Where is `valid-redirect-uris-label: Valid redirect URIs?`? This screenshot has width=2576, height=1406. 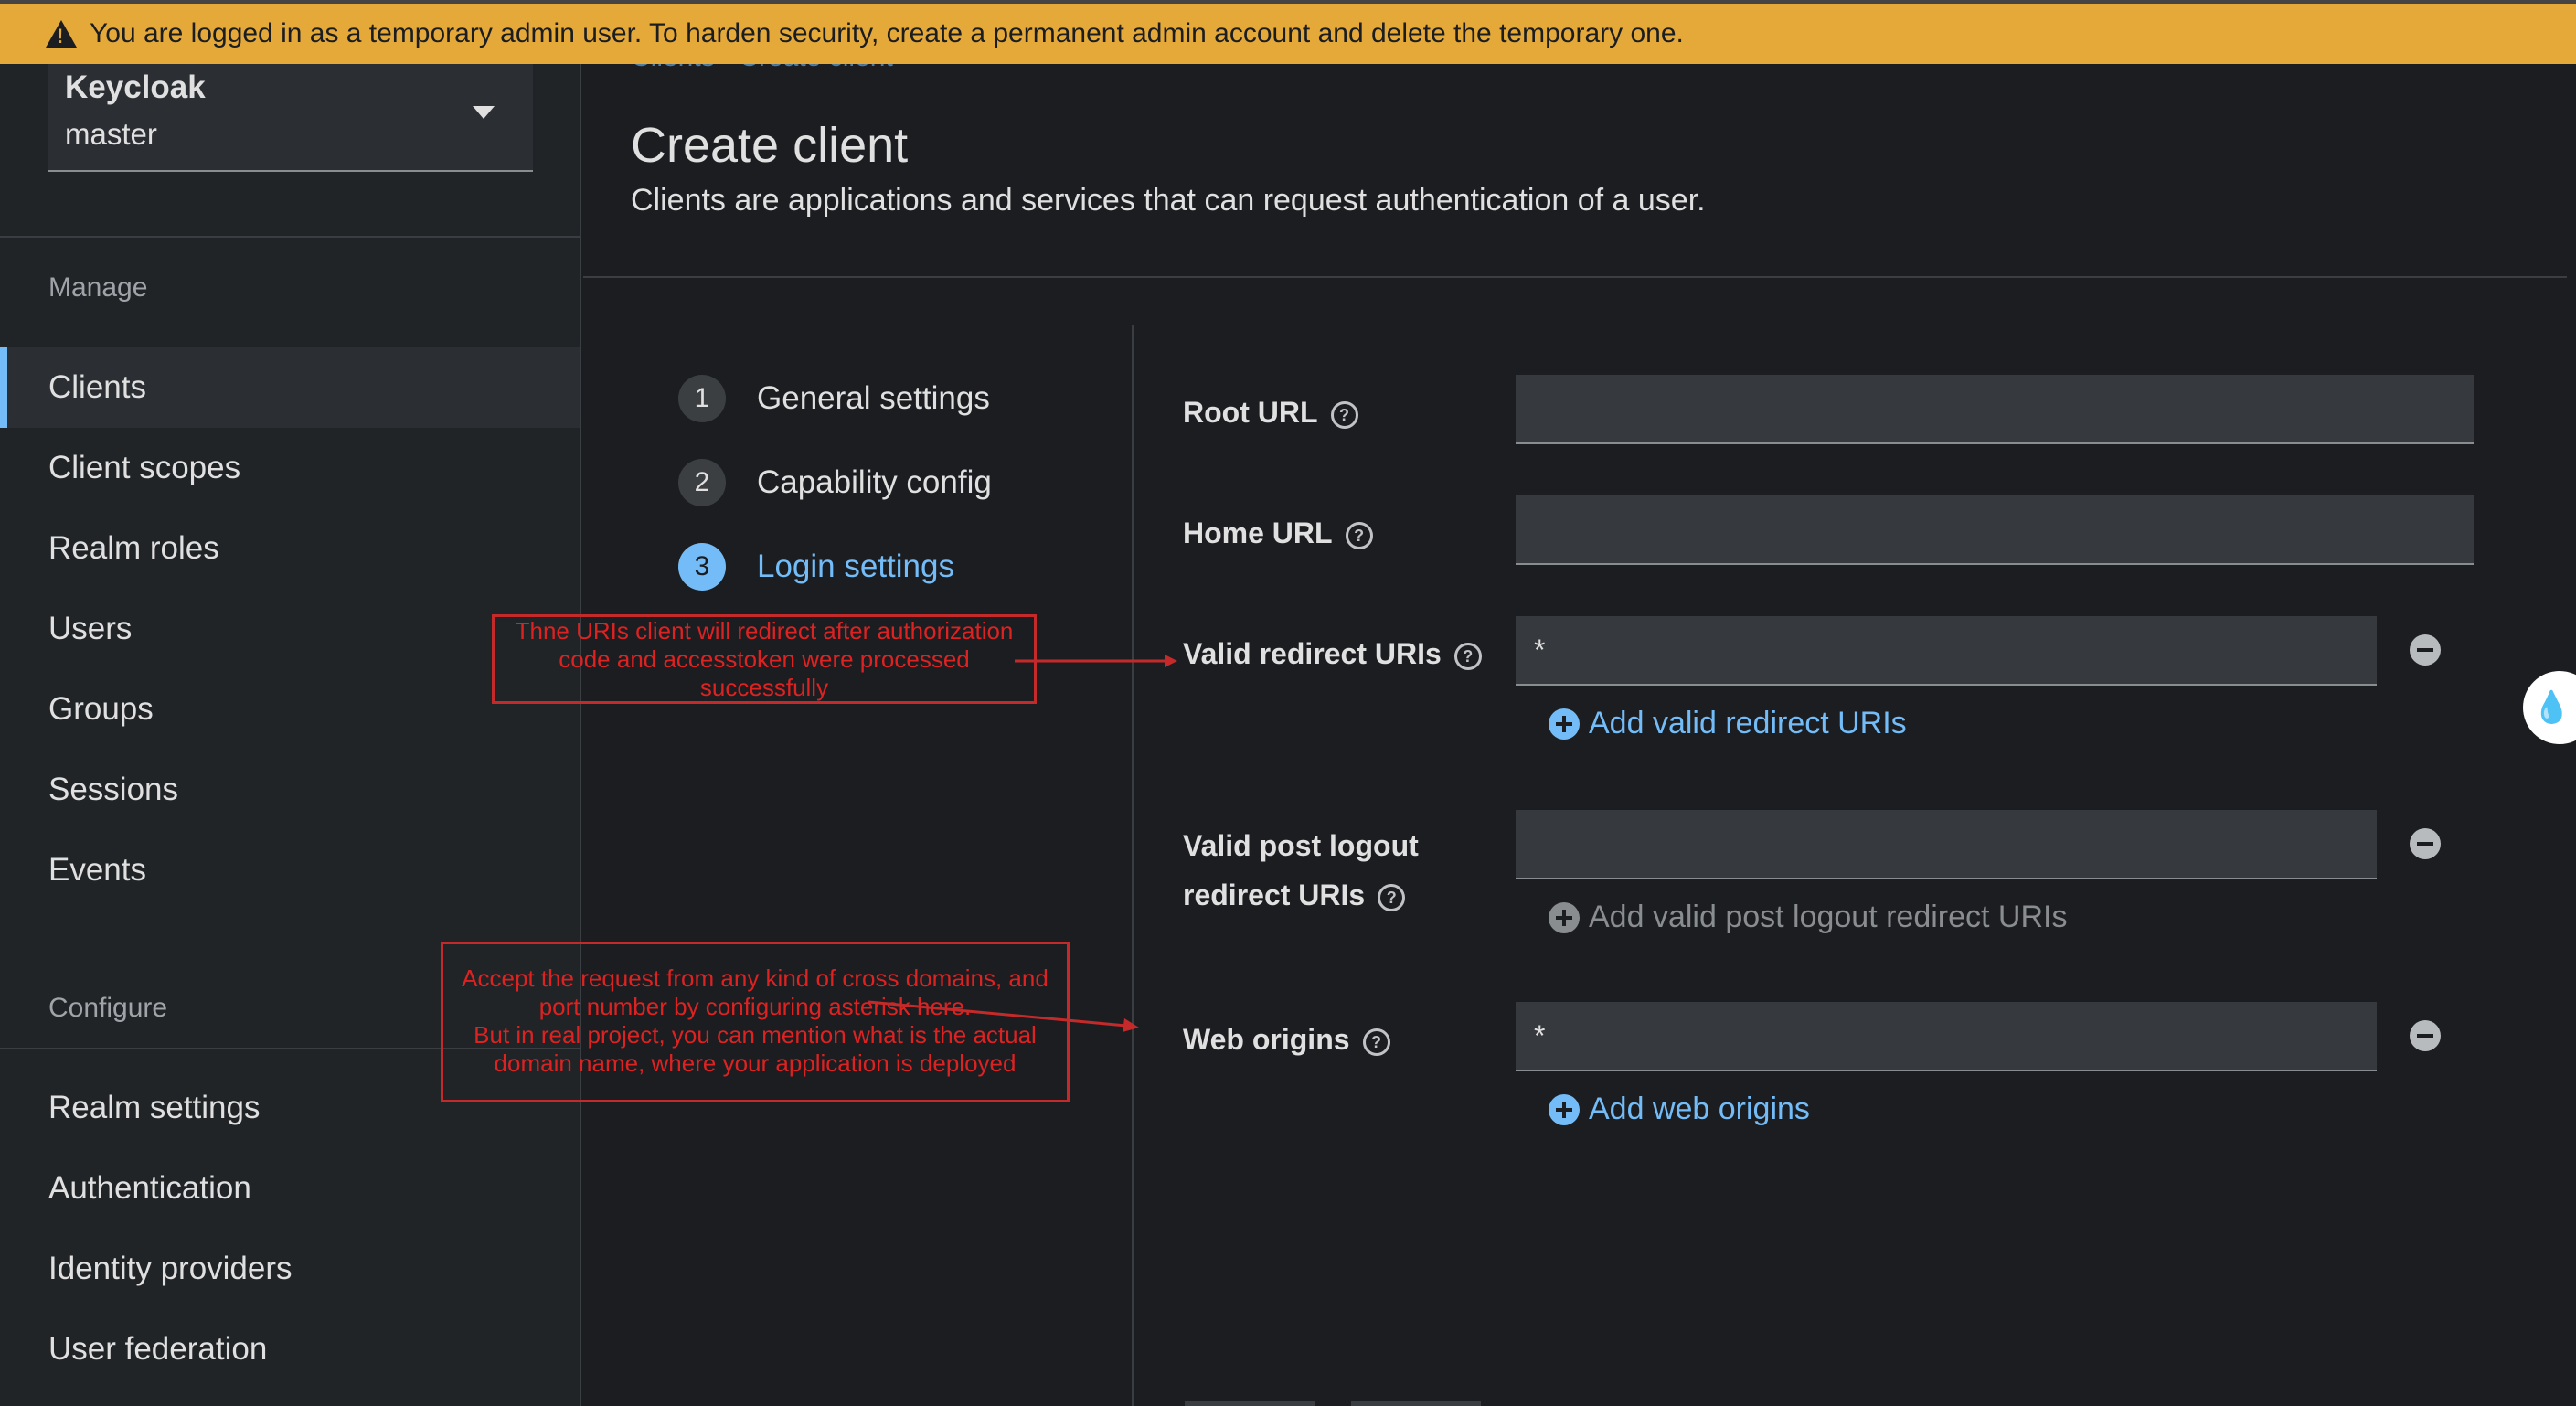
valid-redirect-uris-label: Valid redirect URIs? is located at coordinates (1332, 653).